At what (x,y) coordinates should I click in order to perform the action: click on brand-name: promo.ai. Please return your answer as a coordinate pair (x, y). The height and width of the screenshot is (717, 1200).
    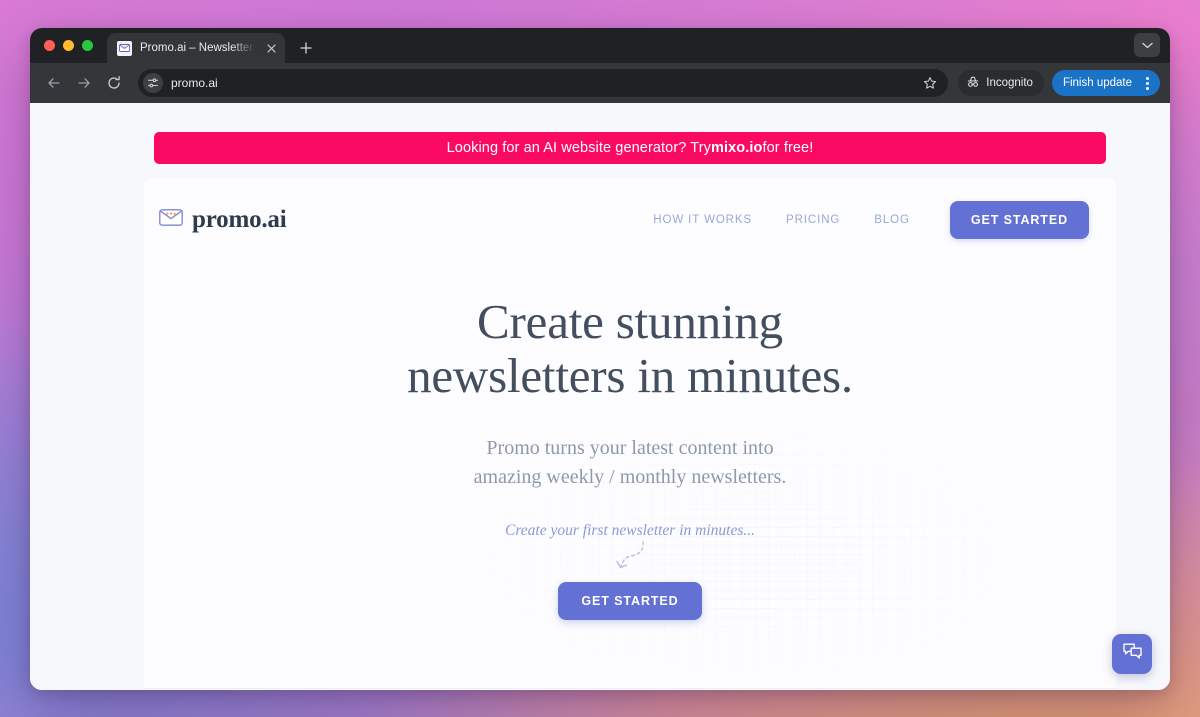
    Looking at the image, I should click on (239, 219).